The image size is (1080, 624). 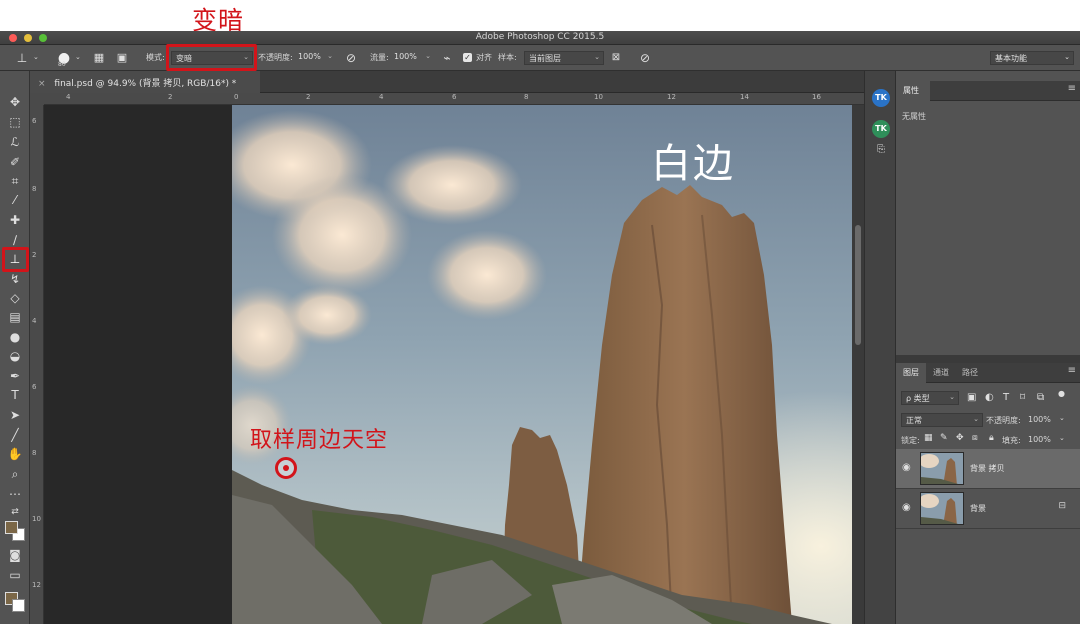 I want to click on layer-opacity-value: 100%, so click(x=1039, y=419).